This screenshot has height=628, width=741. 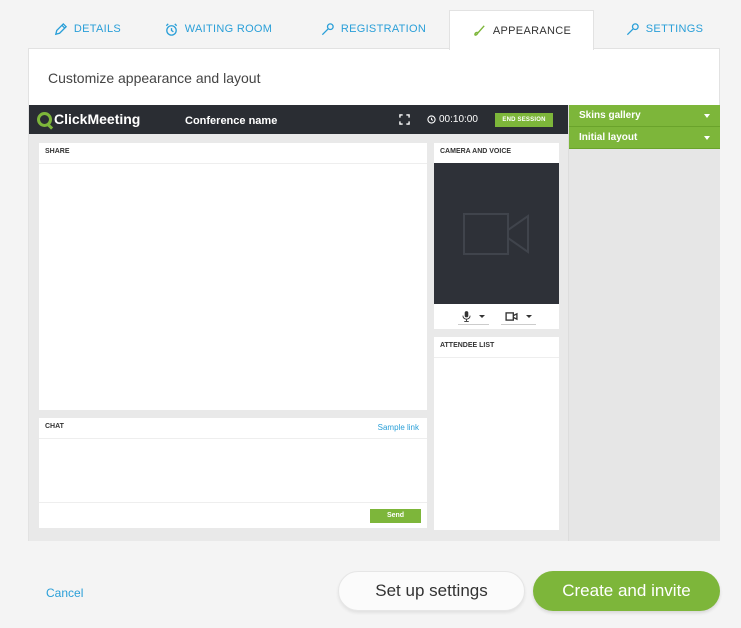 What do you see at coordinates (233, 153) in the screenshot?
I see `share-heading: SHARE` at bounding box center [233, 153].